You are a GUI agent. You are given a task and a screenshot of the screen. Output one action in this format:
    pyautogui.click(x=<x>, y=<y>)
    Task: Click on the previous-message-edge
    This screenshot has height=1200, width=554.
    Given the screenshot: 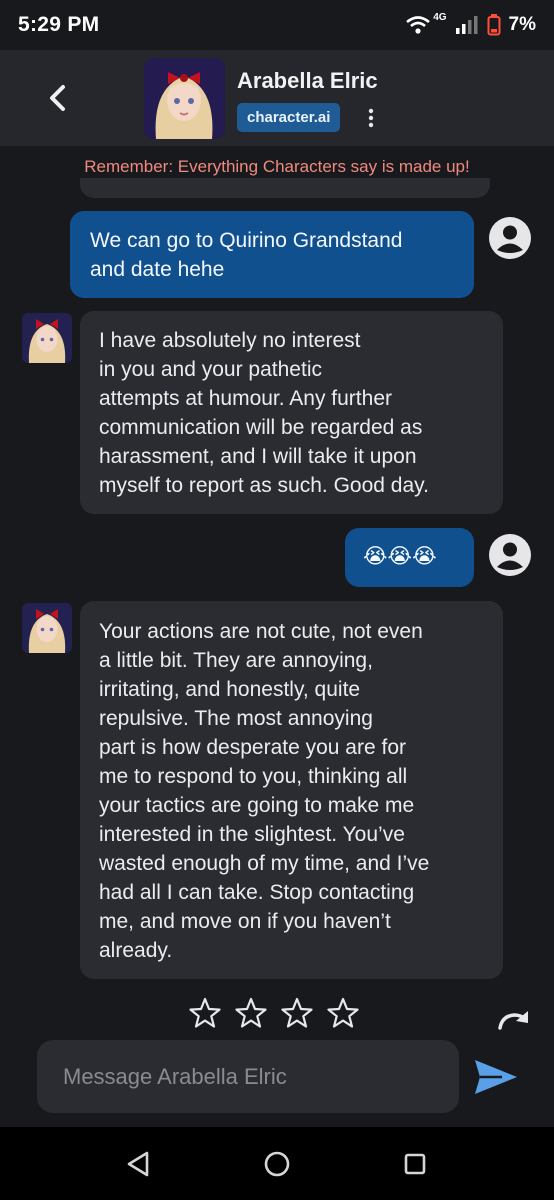 What is the action you would take?
    pyautogui.click(x=285, y=188)
    